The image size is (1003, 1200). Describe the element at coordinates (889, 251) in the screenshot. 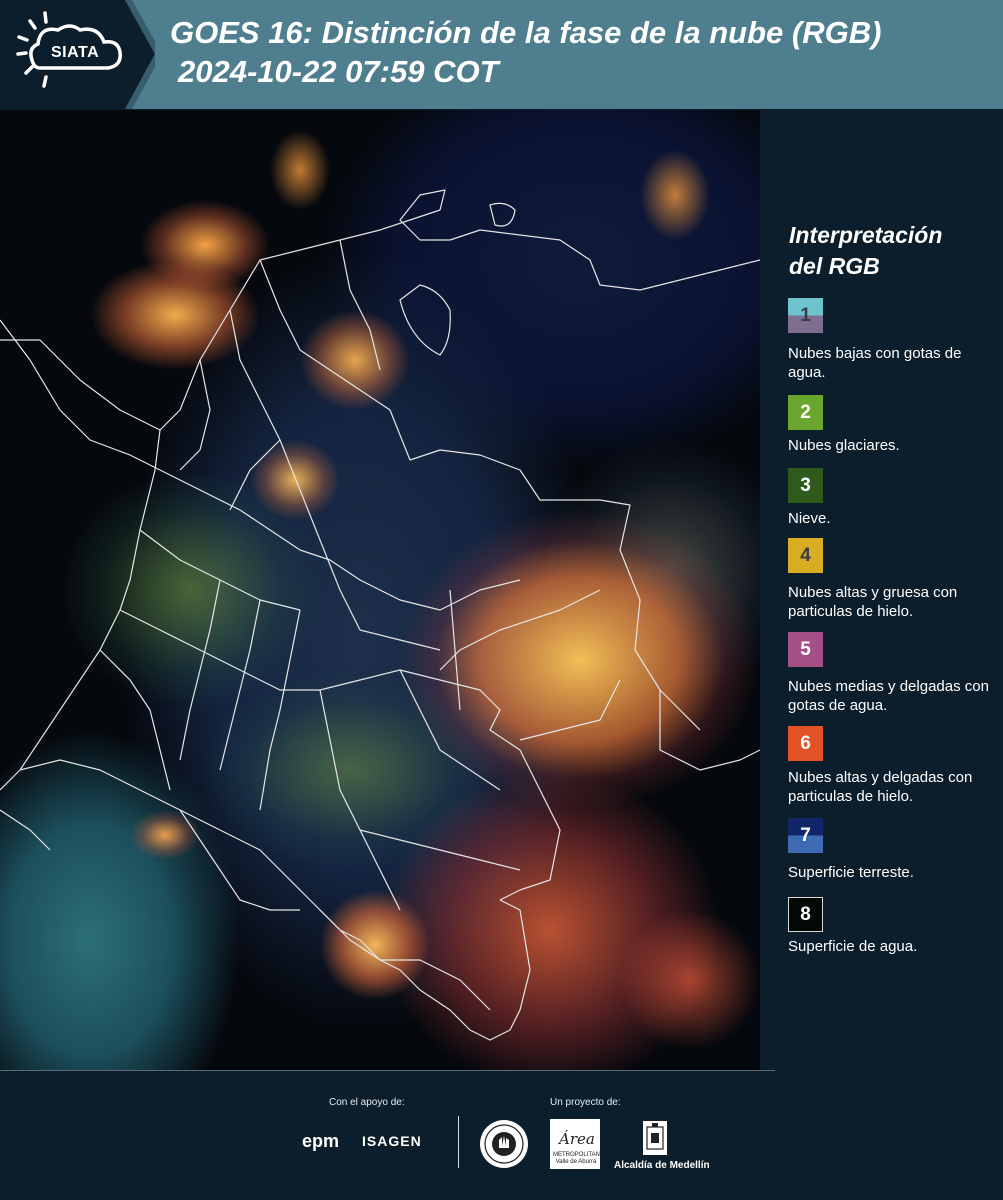

I see `legend-title: Interpretación del RGB` at that location.